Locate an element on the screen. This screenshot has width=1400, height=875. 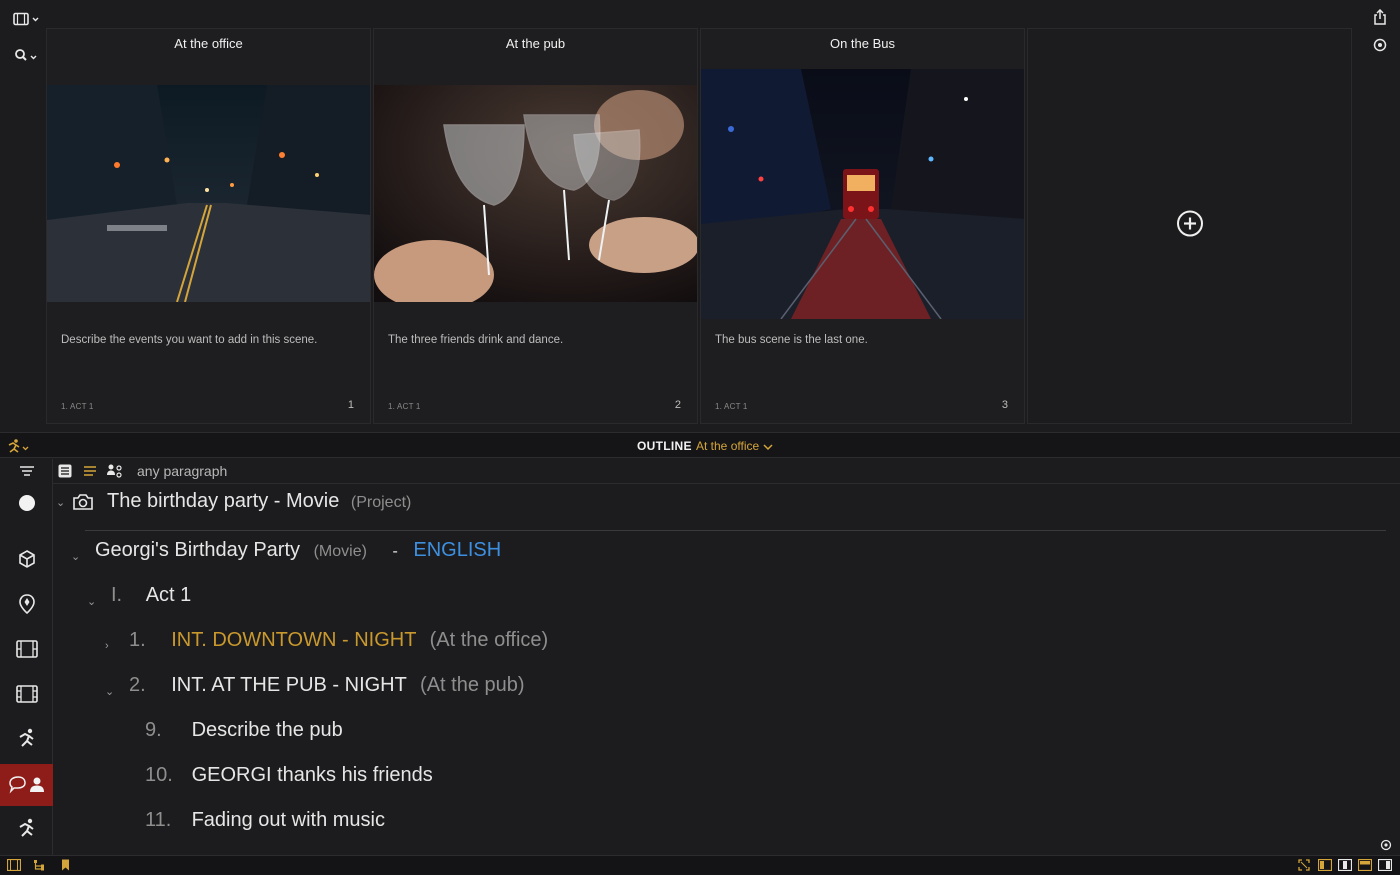
scene-heading: INT. AT THE PUB - NIGHT is located at coordinates (289, 685).